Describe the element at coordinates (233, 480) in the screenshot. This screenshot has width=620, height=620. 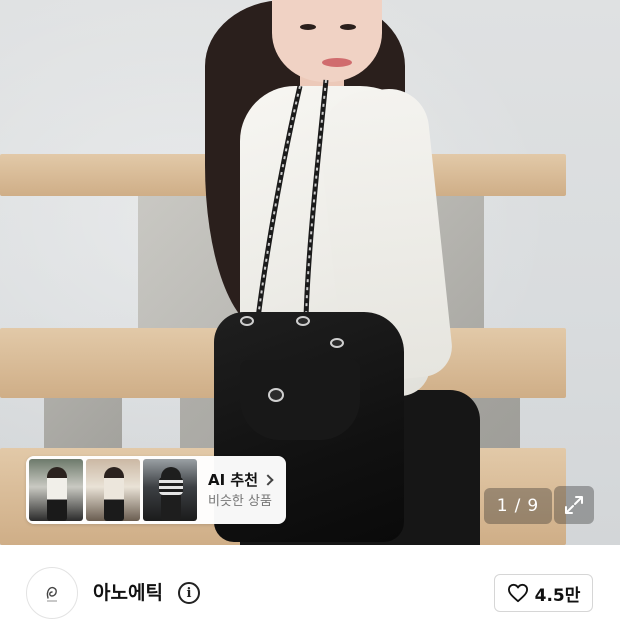
I see `ai-recommendation-label: AI 추천` at that location.